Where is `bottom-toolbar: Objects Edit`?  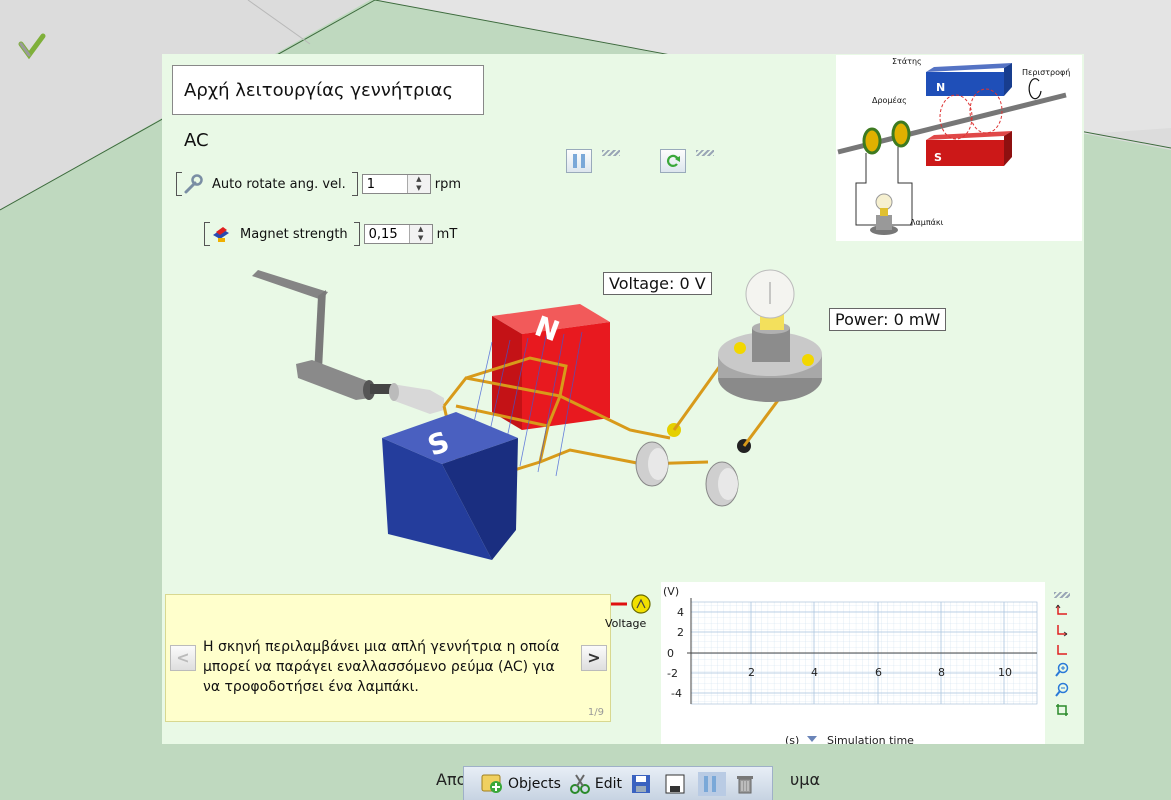
bottom-toolbar: Objects Edit is located at coordinates (618, 783).